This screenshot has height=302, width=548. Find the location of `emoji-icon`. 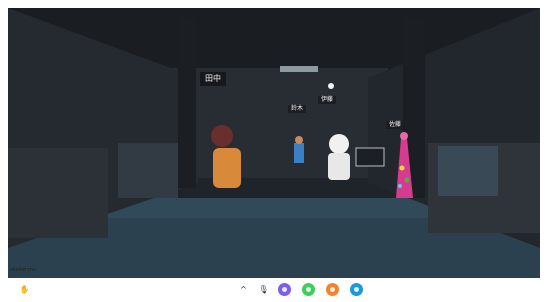

emoji-icon is located at coordinates (308, 289).